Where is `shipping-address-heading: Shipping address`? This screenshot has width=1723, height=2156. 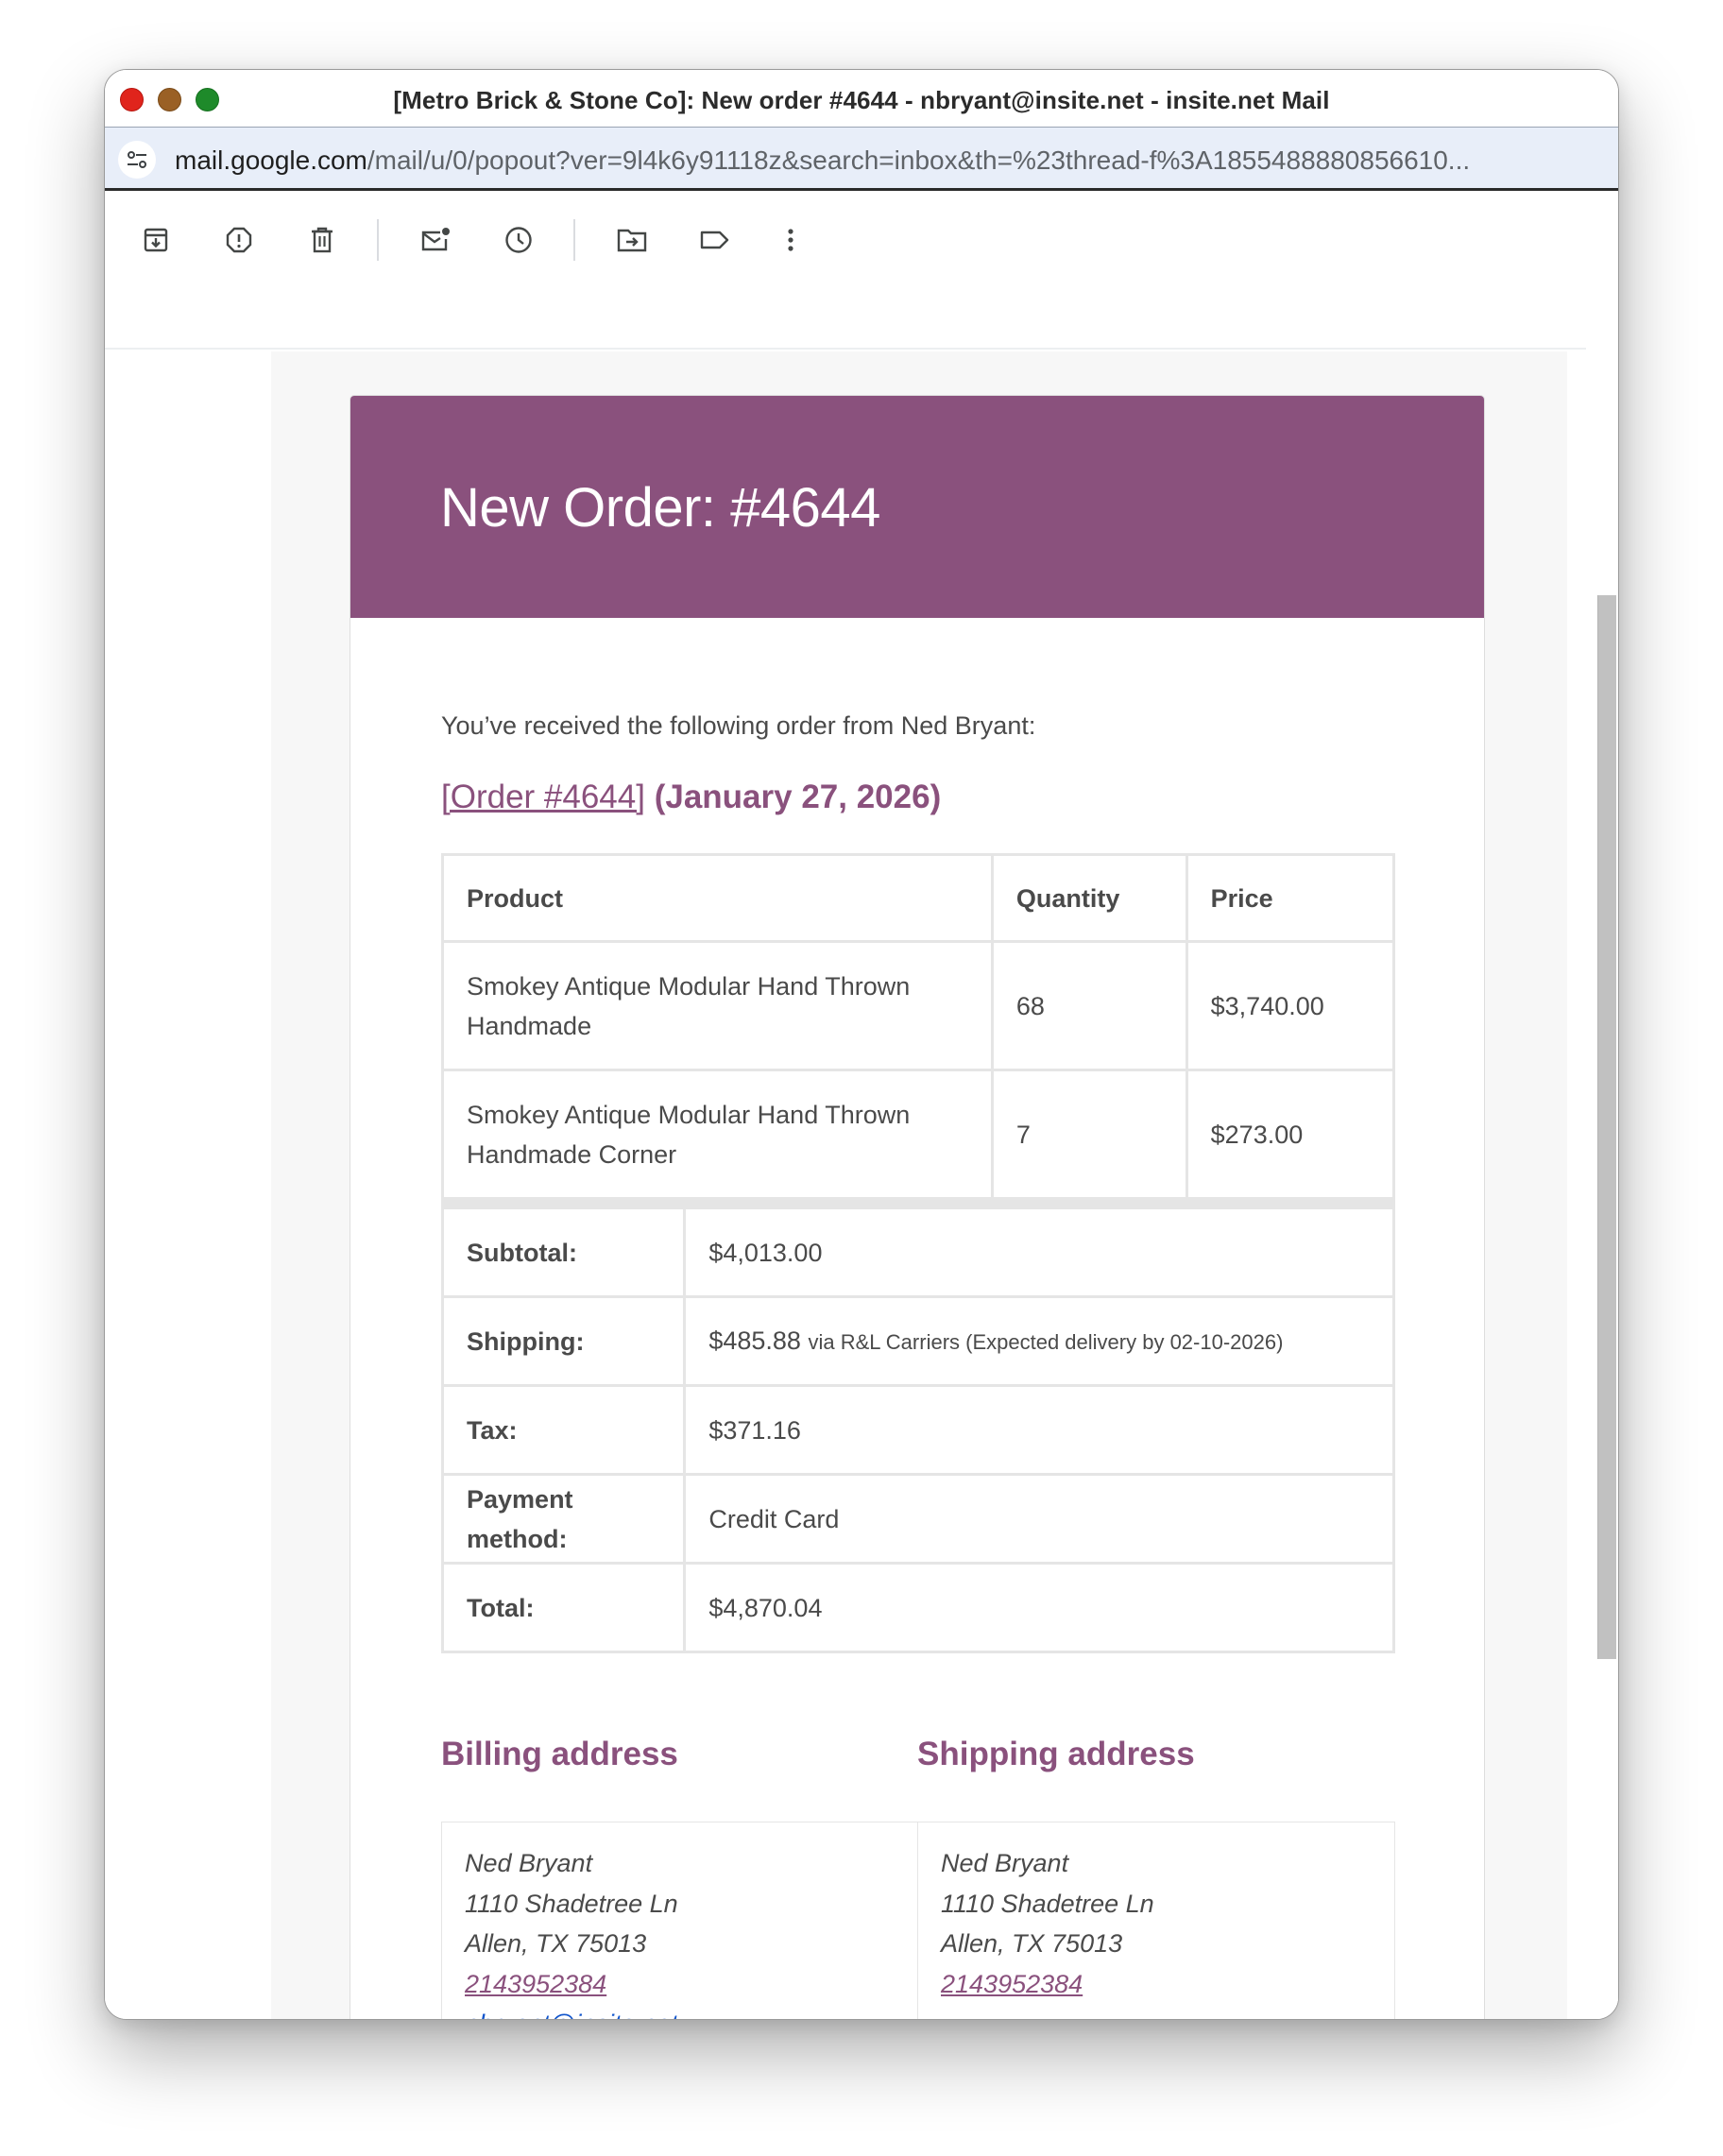
shipping-address-heading: Shipping address is located at coordinates (1056, 1754).